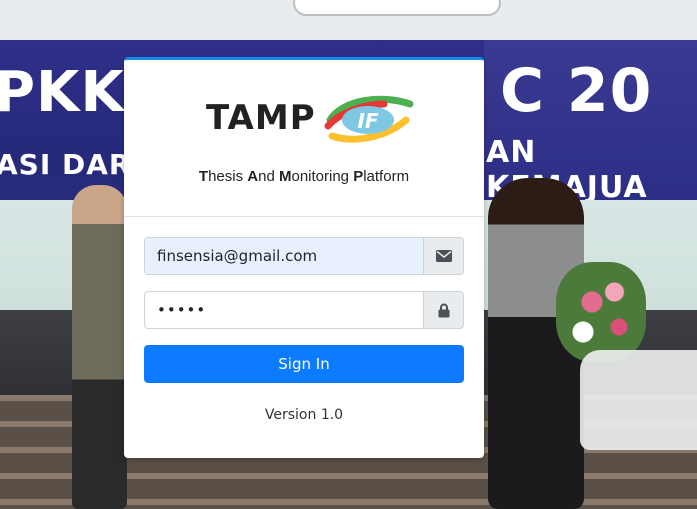 The width and height of the screenshot is (697, 509). Describe the element at coordinates (576, 91) in the screenshot. I see `banner-text-right: C 20` at that location.